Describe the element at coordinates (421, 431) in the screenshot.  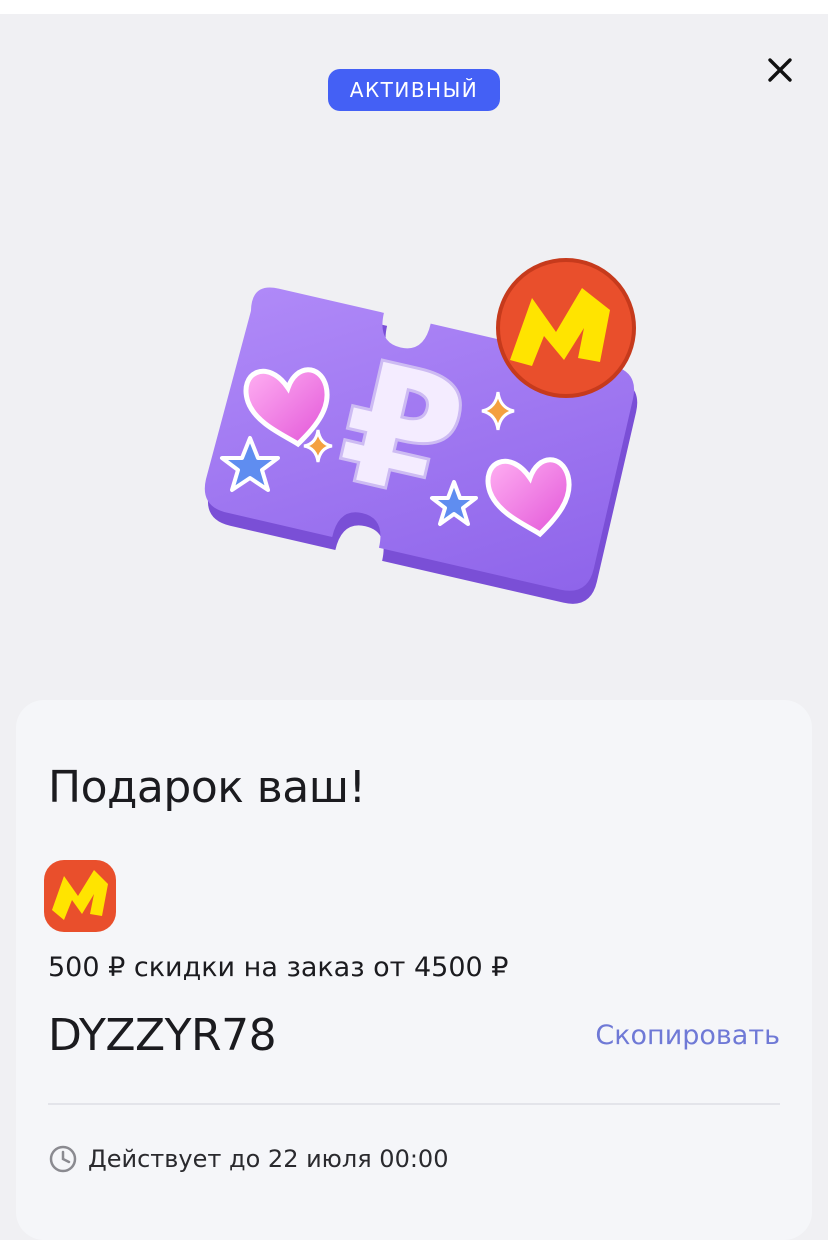
I see `coupon-illustration: ₽` at that location.